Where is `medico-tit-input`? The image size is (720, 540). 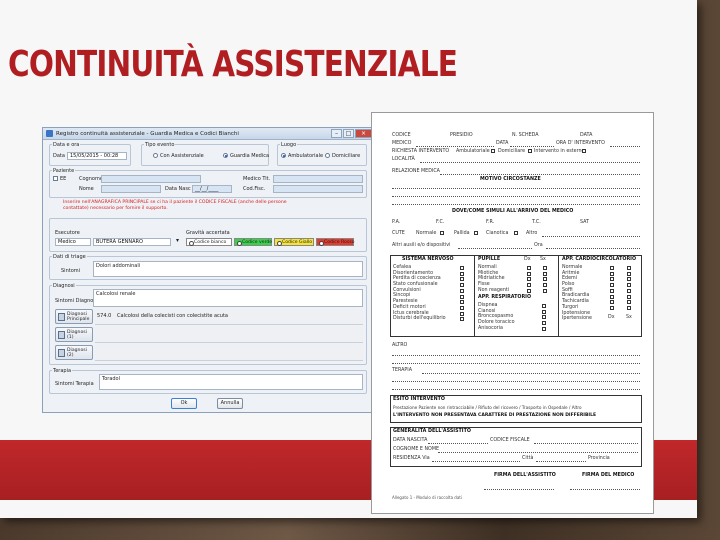
medico-tit-input is located at coordinates (318, 179).